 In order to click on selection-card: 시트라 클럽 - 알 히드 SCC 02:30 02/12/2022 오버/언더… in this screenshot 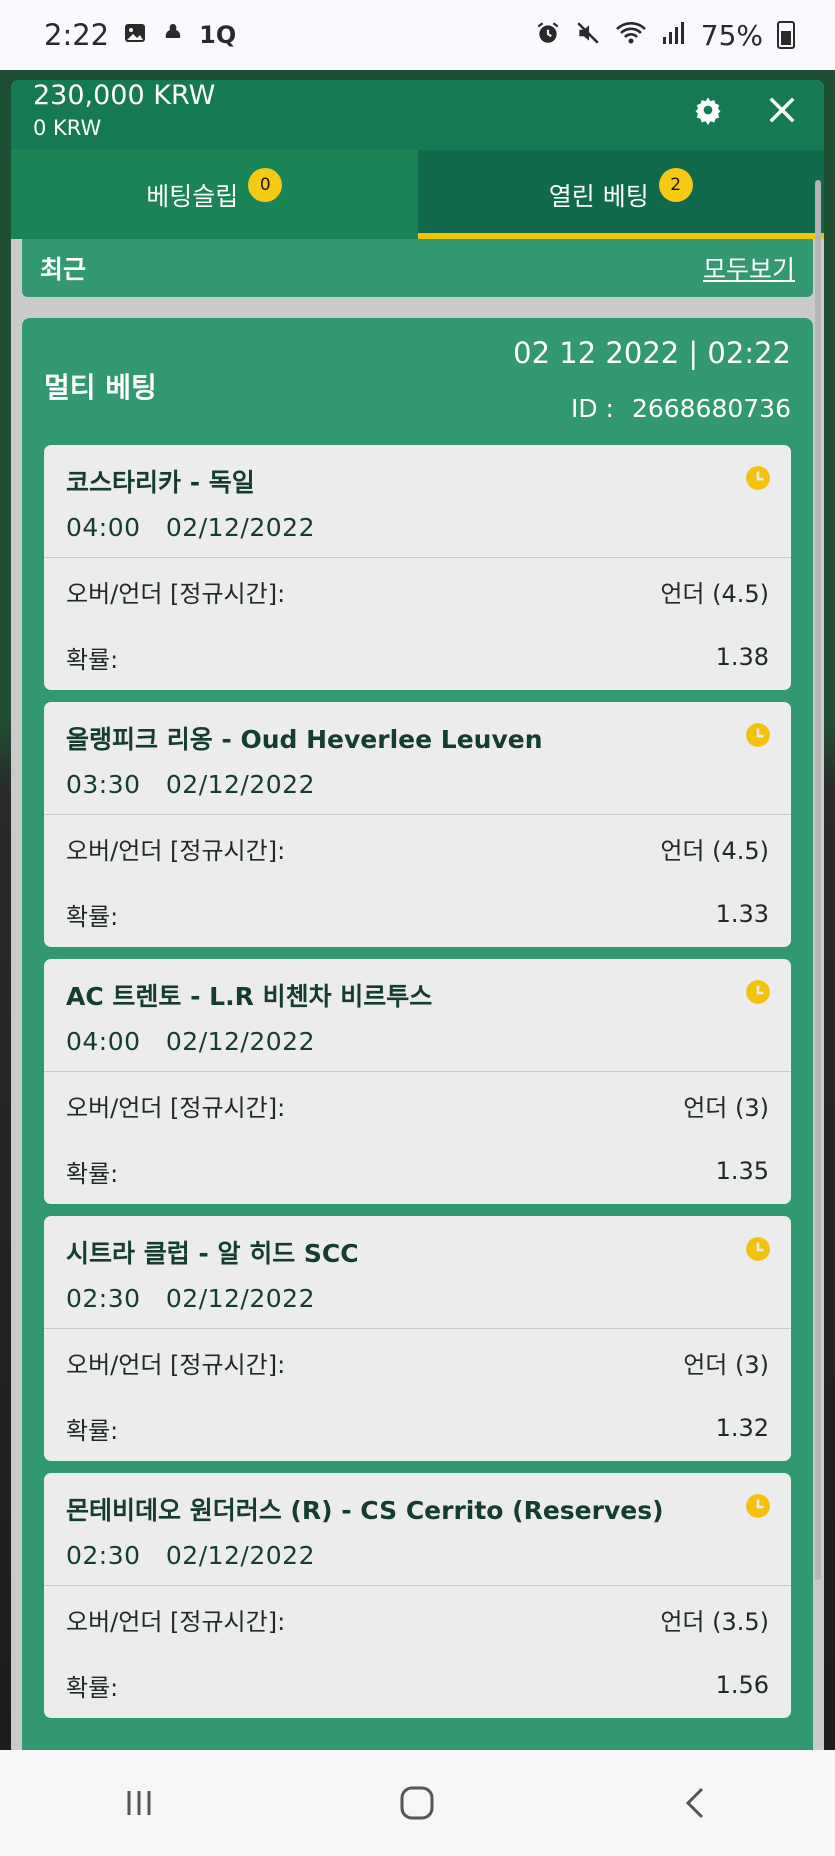, I will do `click(417, 1338)`.